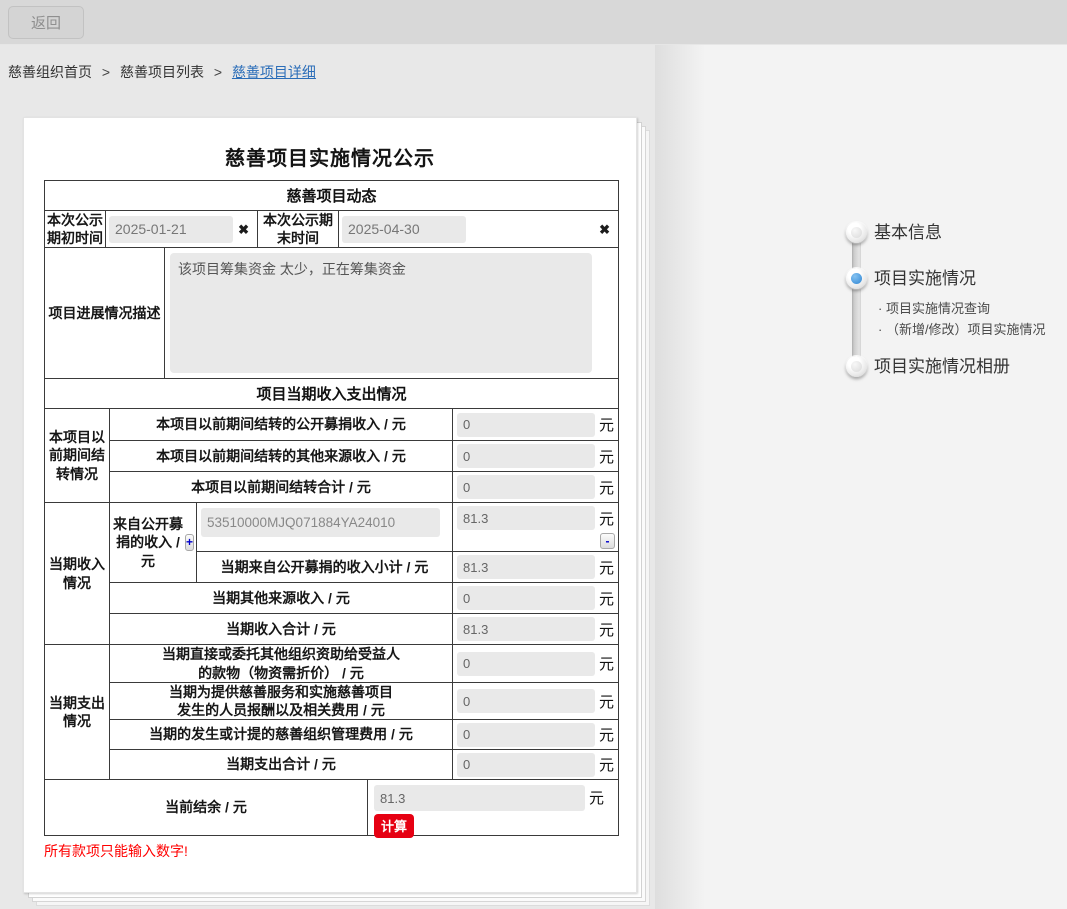 Image resolution: width=1067 pixels, height=909 pixels. I want to click on carryover-total-label: 本项目以前期间结转合计 / 元, so click(281, 486).